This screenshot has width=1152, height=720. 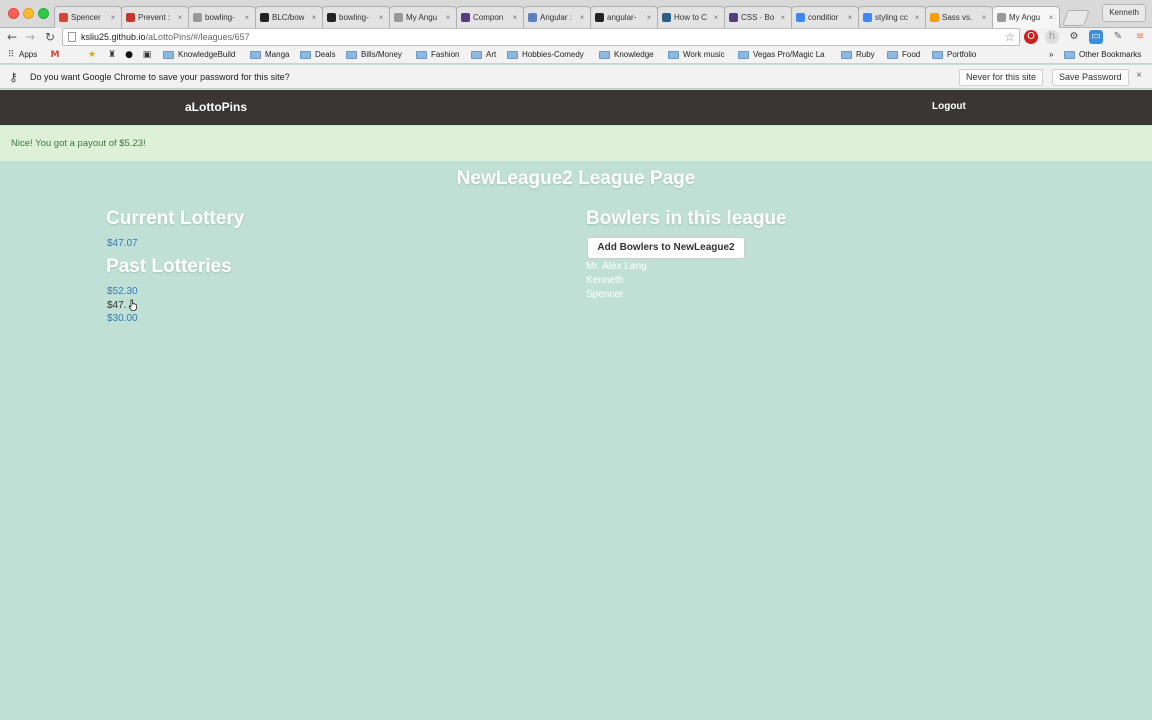 I want to click on save-password-button: Save Password, so click(x=1090, y=77).